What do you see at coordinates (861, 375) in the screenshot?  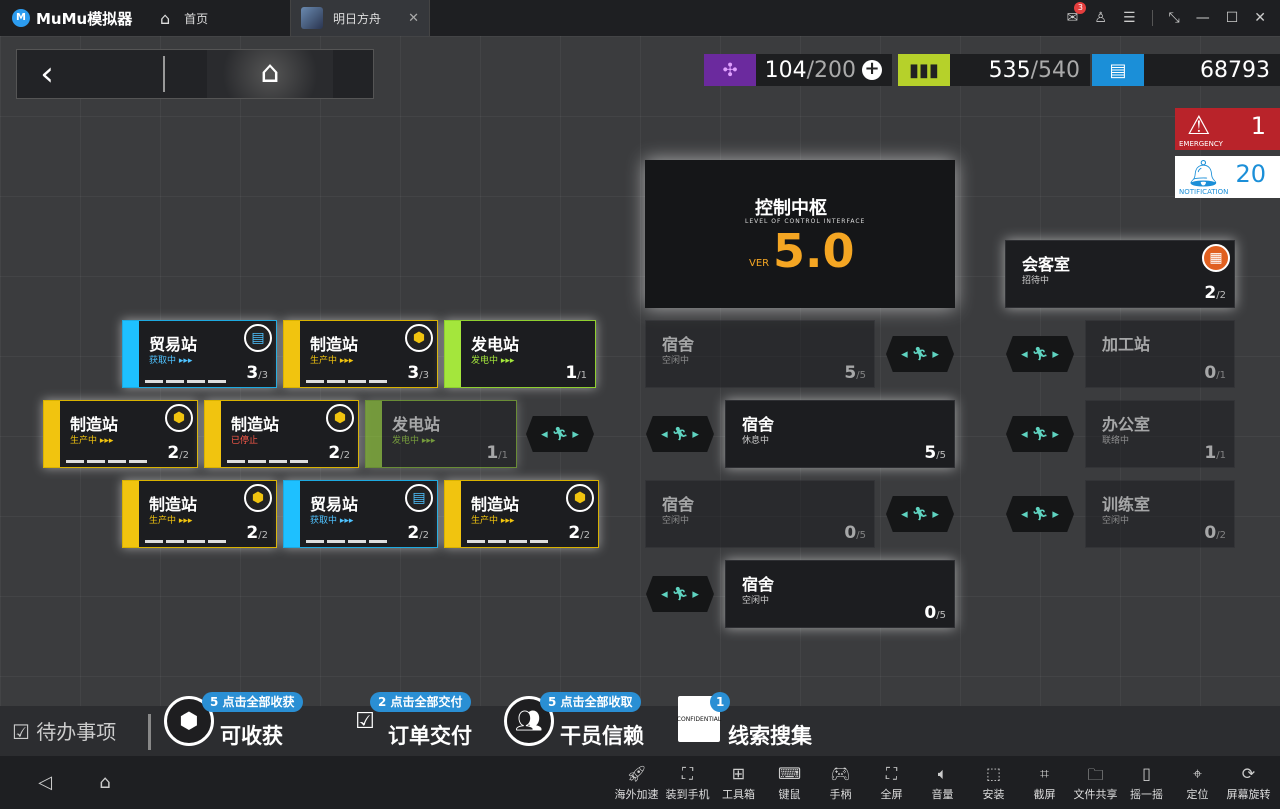 I see `room-max: /5` at bounding box center [861, 375].